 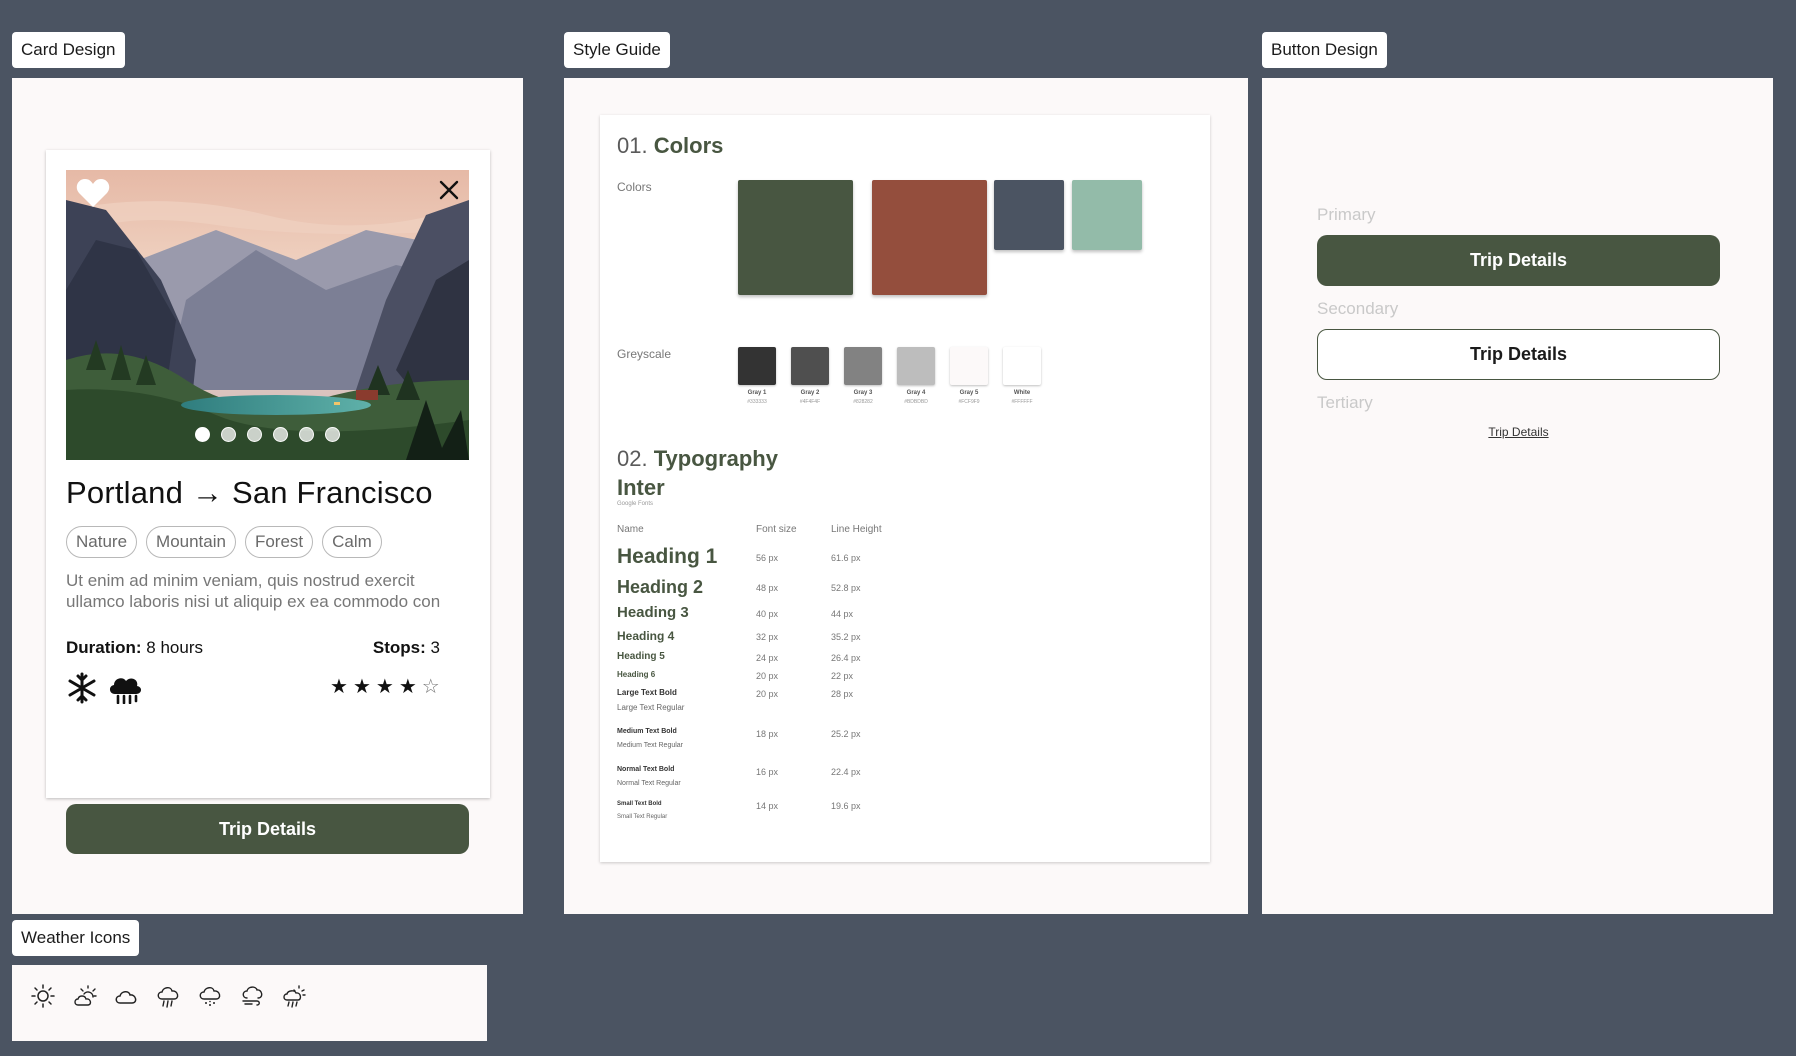 I want to click on carousel-dots, so click(x=267, y=434).